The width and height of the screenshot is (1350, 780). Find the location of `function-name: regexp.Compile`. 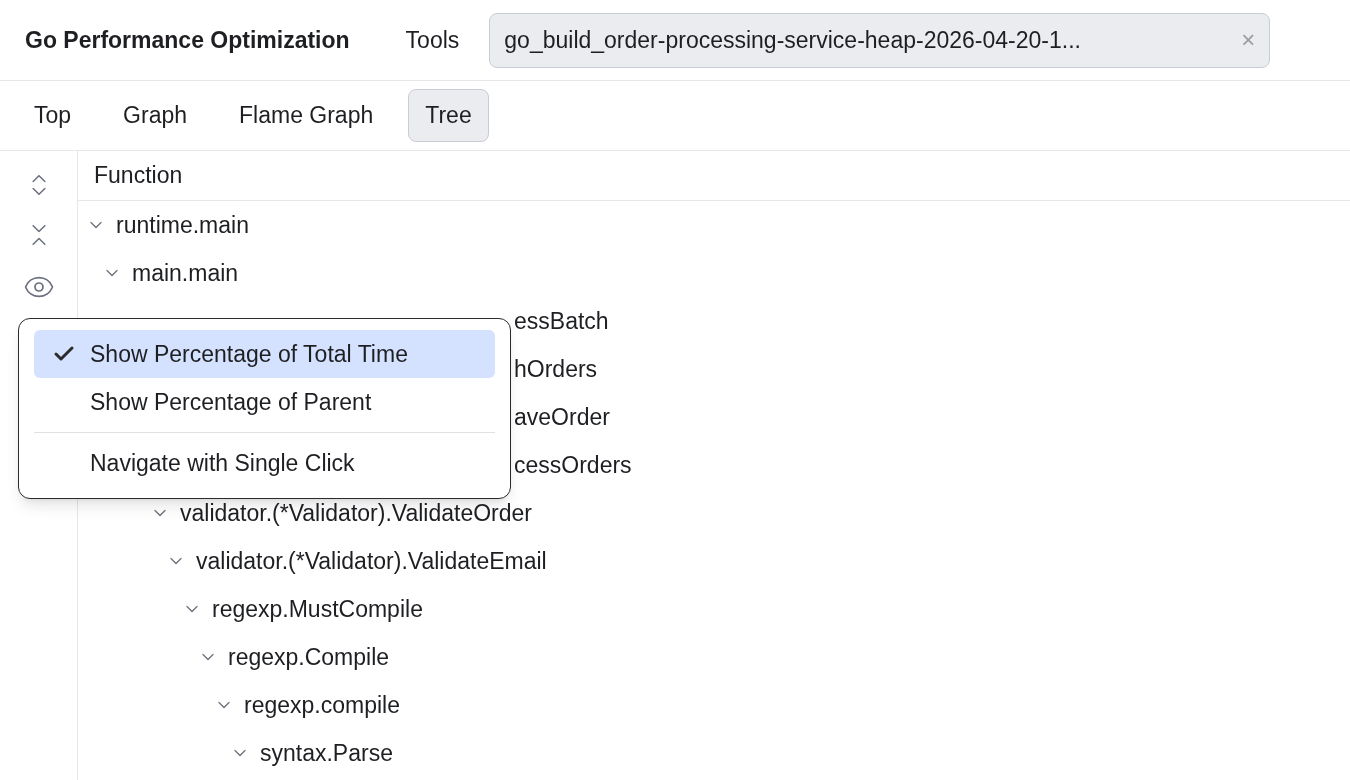

function-name: regexp.Compile is located at coordinates (309, 657).